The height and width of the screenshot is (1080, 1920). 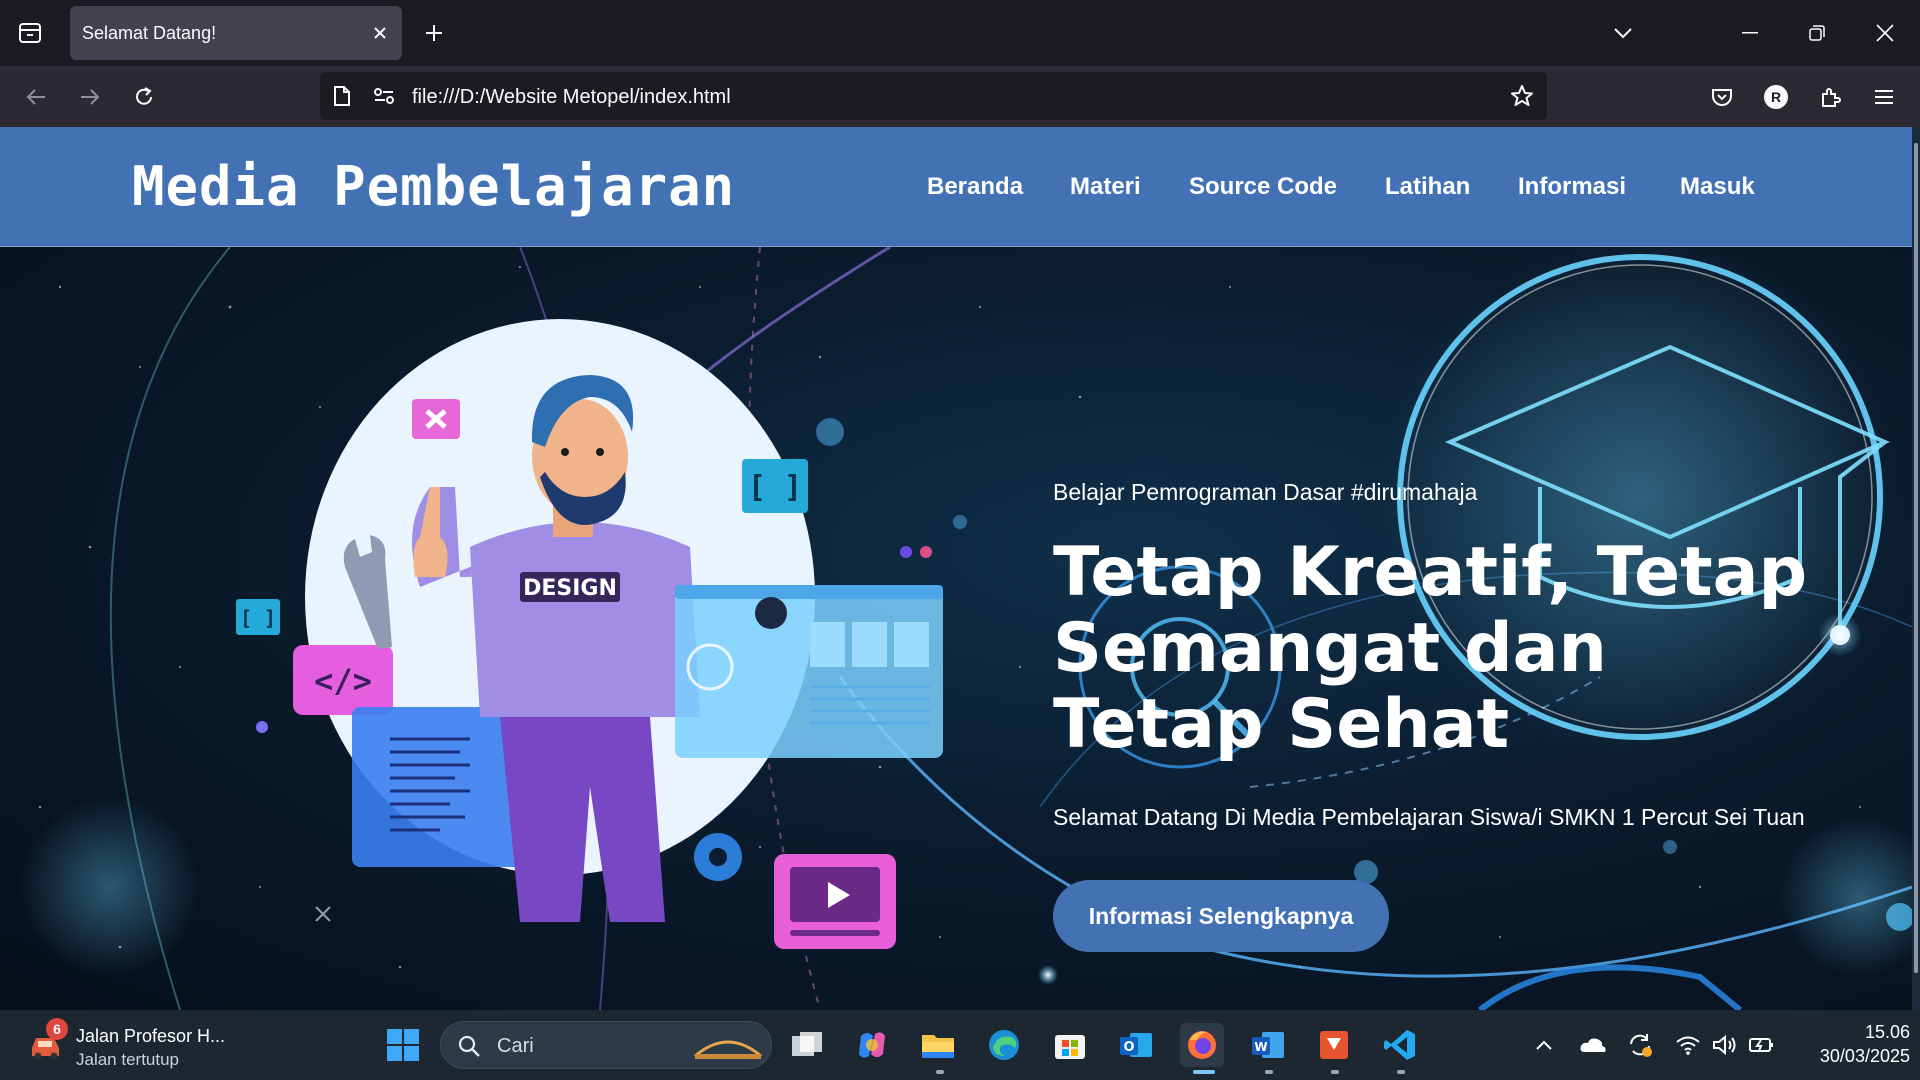 I want to click on firefox-icon, so click(x=1202, y=1045).